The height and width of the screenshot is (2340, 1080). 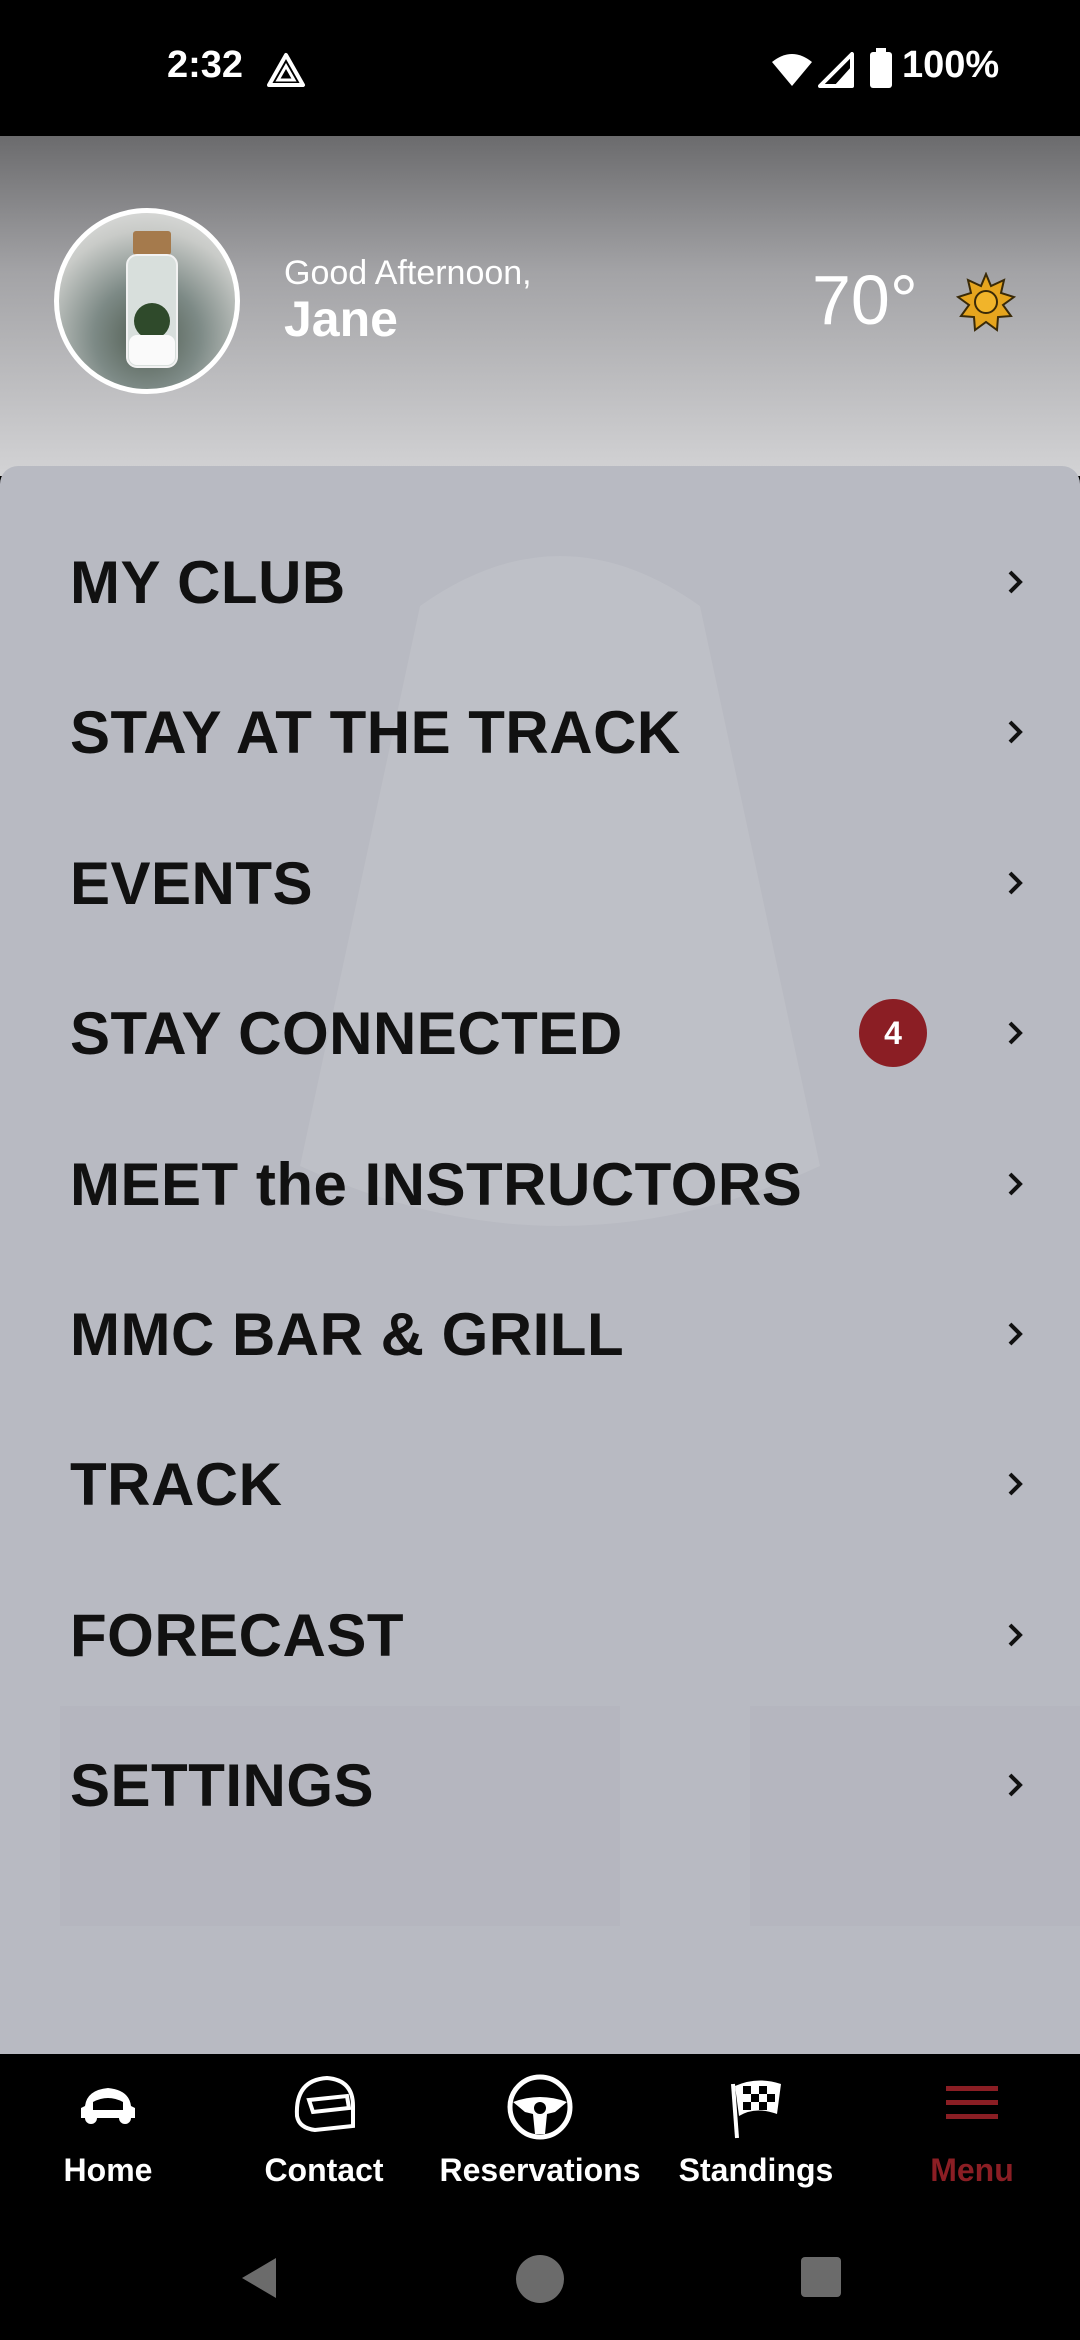 I want to click on menu-item-stay-at-the-track: STAY AT THE TRACK, so click(x=540, y=732).